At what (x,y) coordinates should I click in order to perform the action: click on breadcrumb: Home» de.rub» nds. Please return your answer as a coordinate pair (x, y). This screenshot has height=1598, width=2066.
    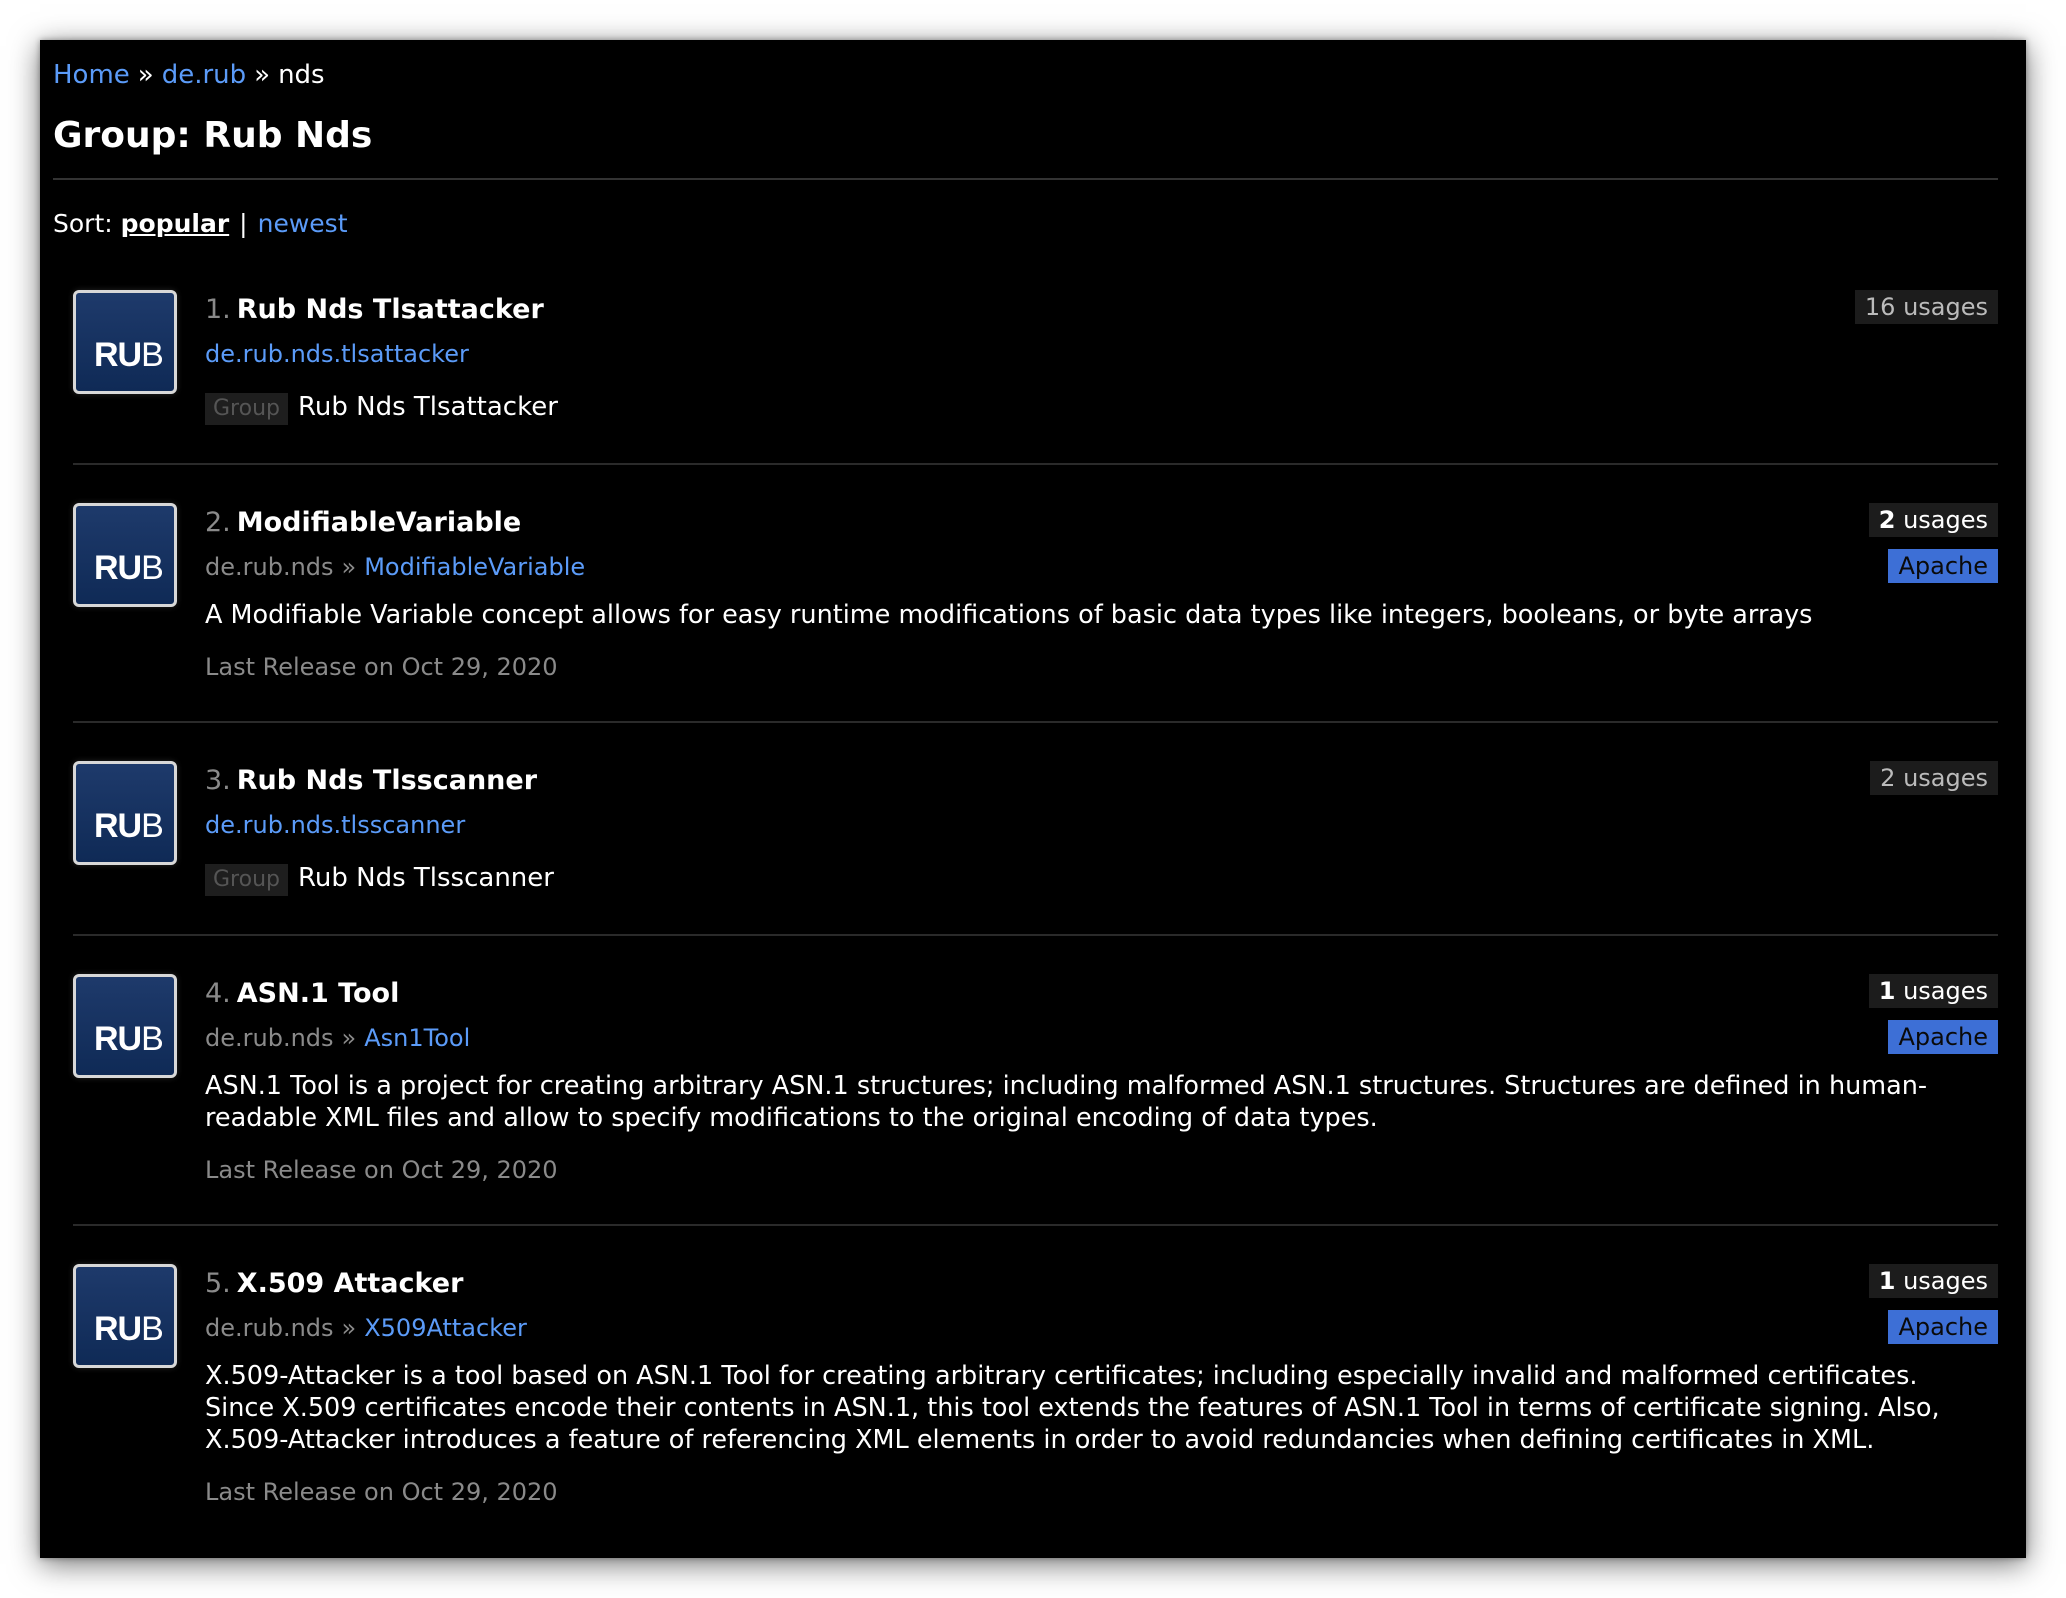
    Looking at the image, I should click on (1025, 75).